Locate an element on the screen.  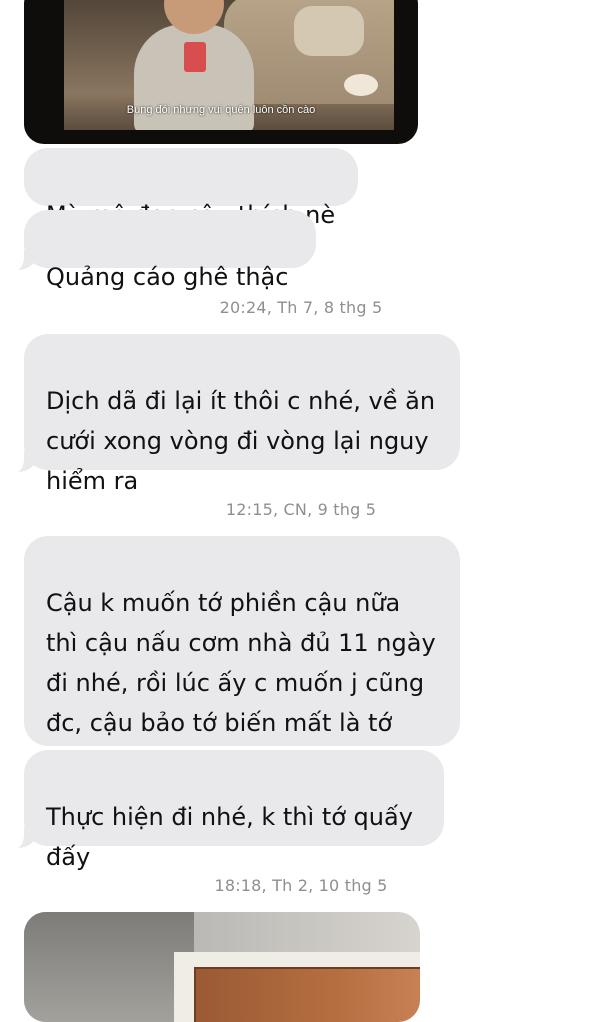
video-message: Bụng đói nhưng vui quên luôn cồn cào is located at coordinates (221, 72).